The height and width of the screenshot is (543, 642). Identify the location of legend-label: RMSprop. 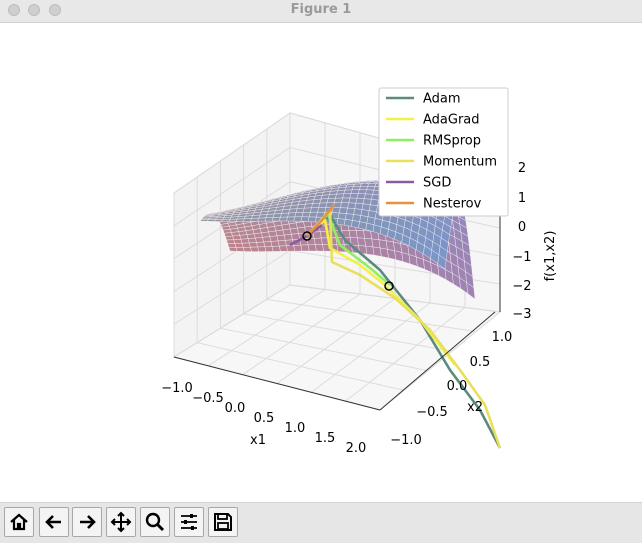
(452, 141).